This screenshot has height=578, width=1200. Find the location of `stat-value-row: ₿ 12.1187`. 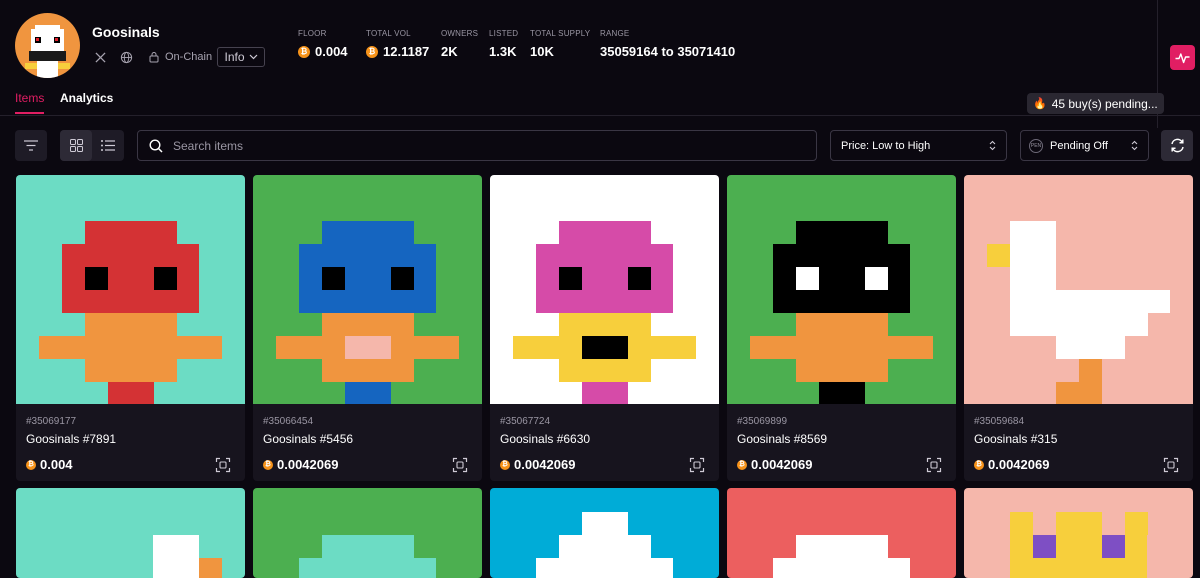

stat-value-row: ₿ 12.1187 is located at coordinates (397, 51).